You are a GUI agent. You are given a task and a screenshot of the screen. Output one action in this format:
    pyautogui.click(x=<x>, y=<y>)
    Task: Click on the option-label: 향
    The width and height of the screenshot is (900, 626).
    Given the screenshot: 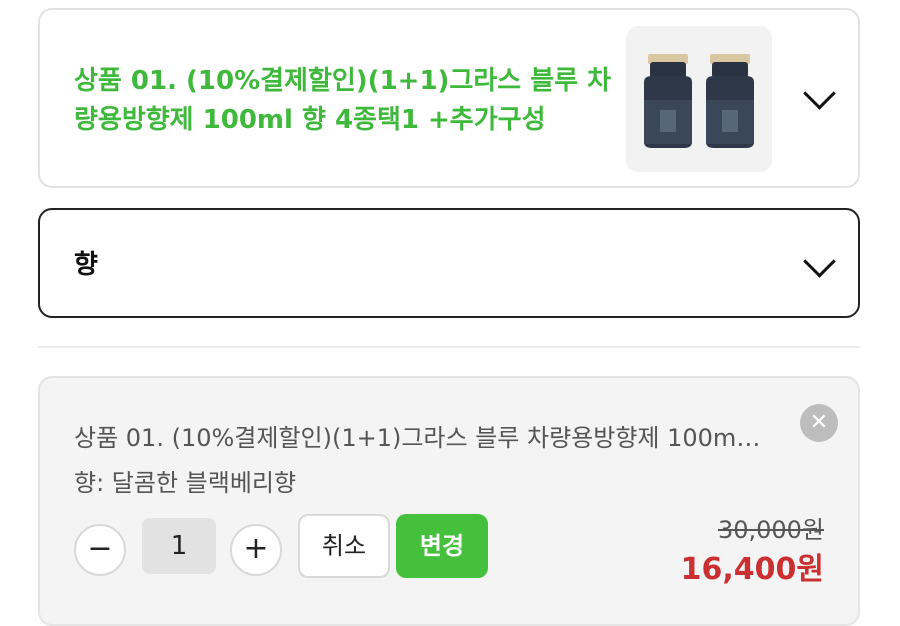 What is the action you would take?
    pyautogui.click(x=86, y=265)
    